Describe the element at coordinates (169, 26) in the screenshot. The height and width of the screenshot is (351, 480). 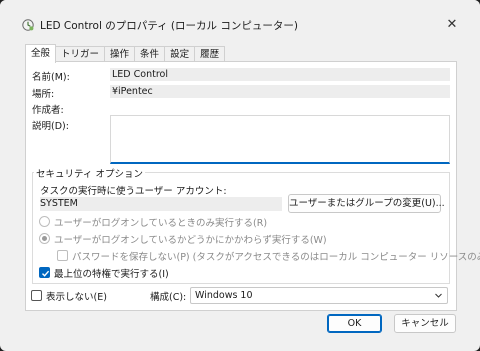
I see `window-title: LED Control のプロパティ (ローカル コンピューター)` at that location.